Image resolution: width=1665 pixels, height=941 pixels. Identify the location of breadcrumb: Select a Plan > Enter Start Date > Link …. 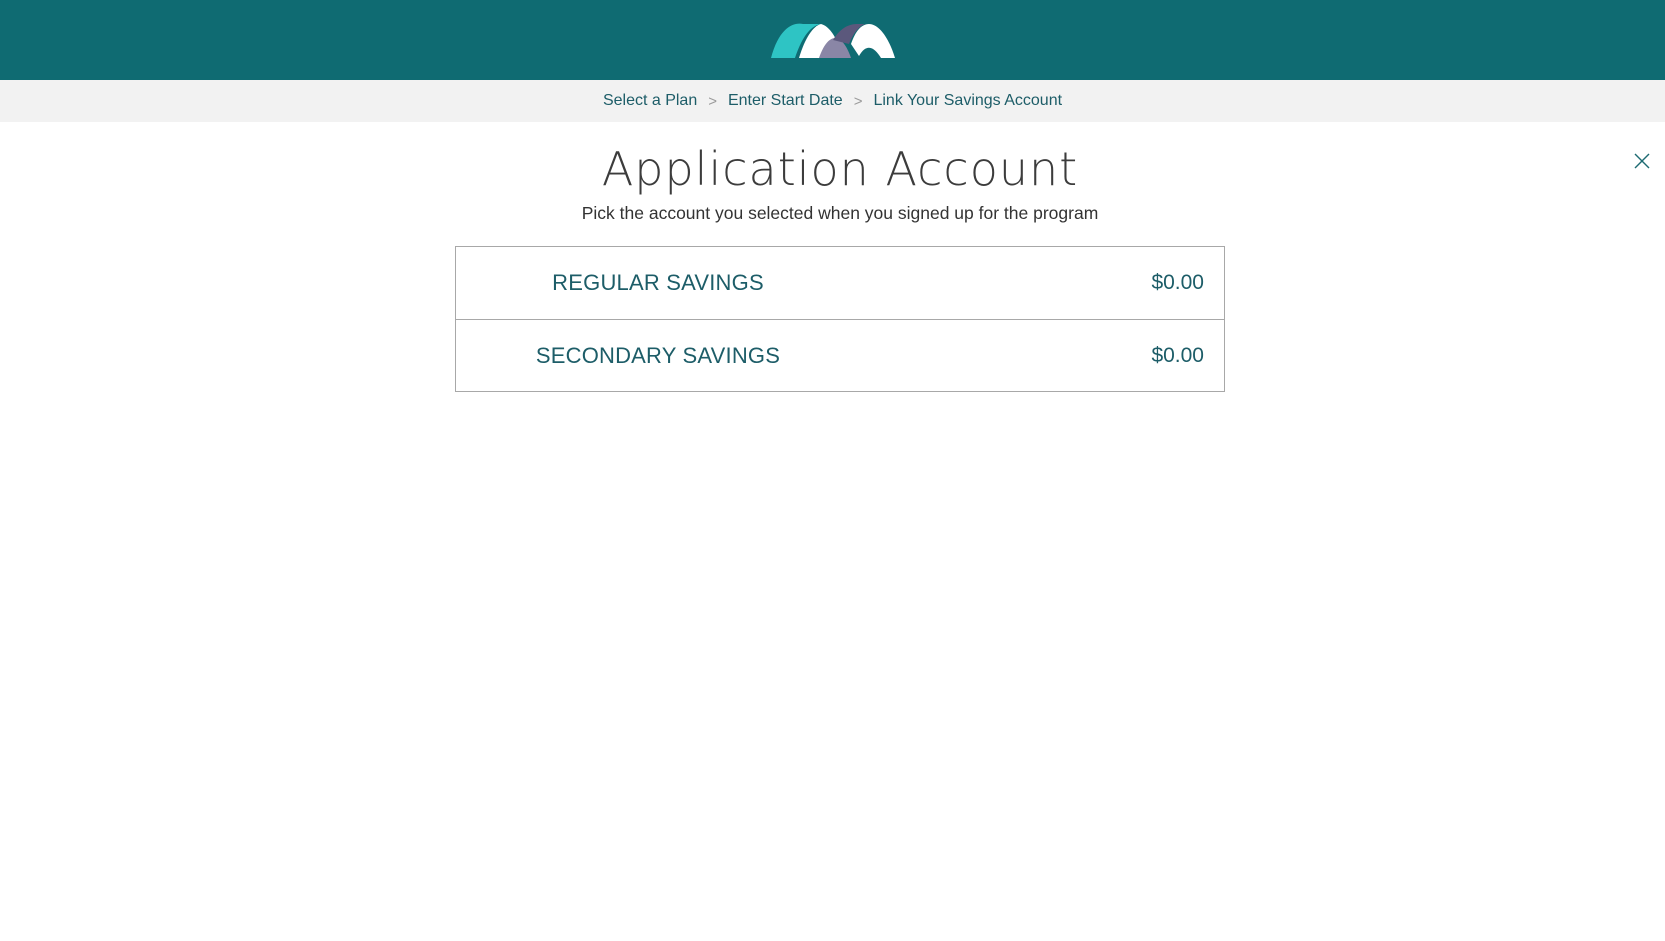
(832, 101).